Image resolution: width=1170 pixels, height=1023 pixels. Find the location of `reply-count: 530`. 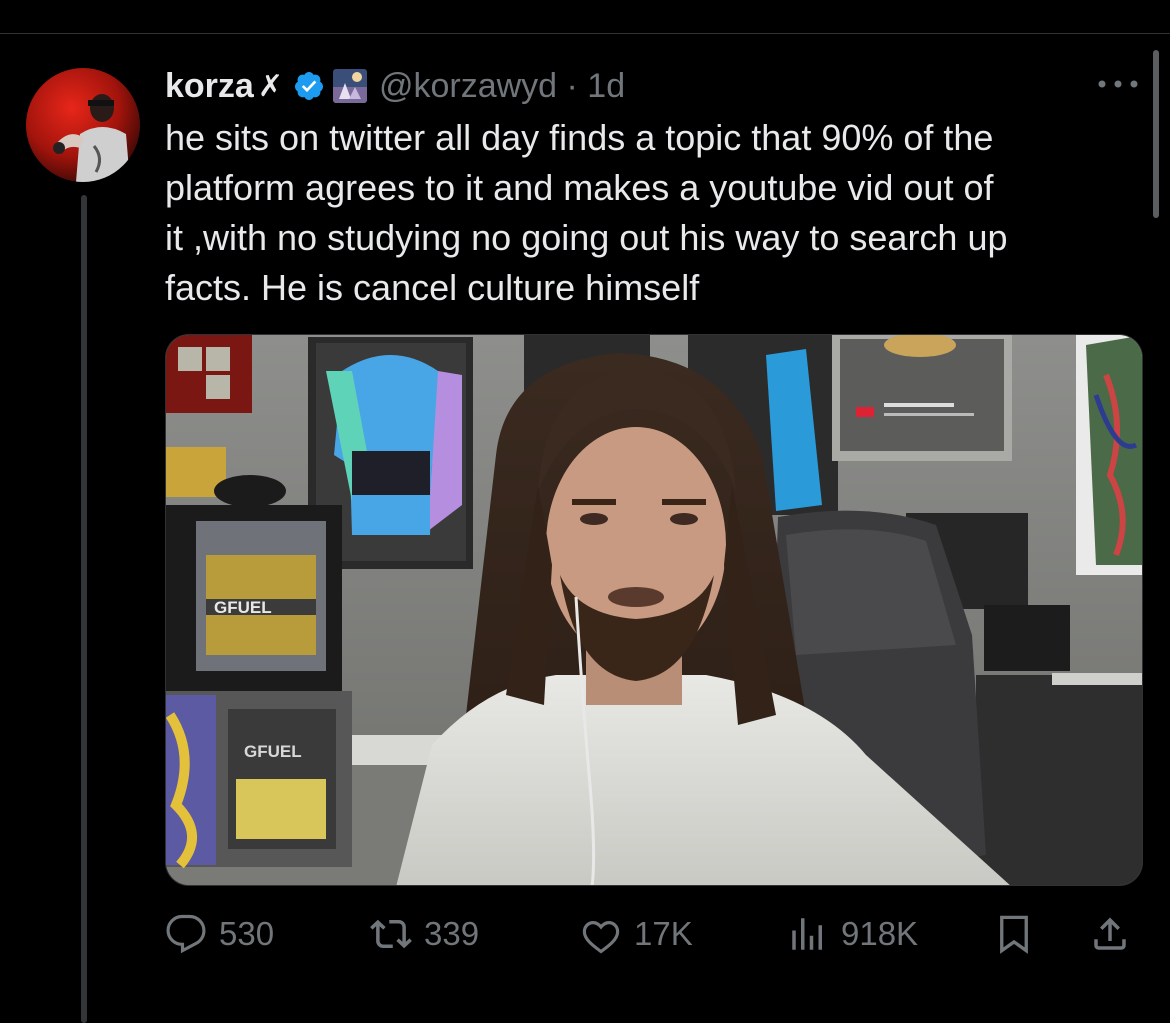

reply-count: 530 is located at coordinates (247, 933).